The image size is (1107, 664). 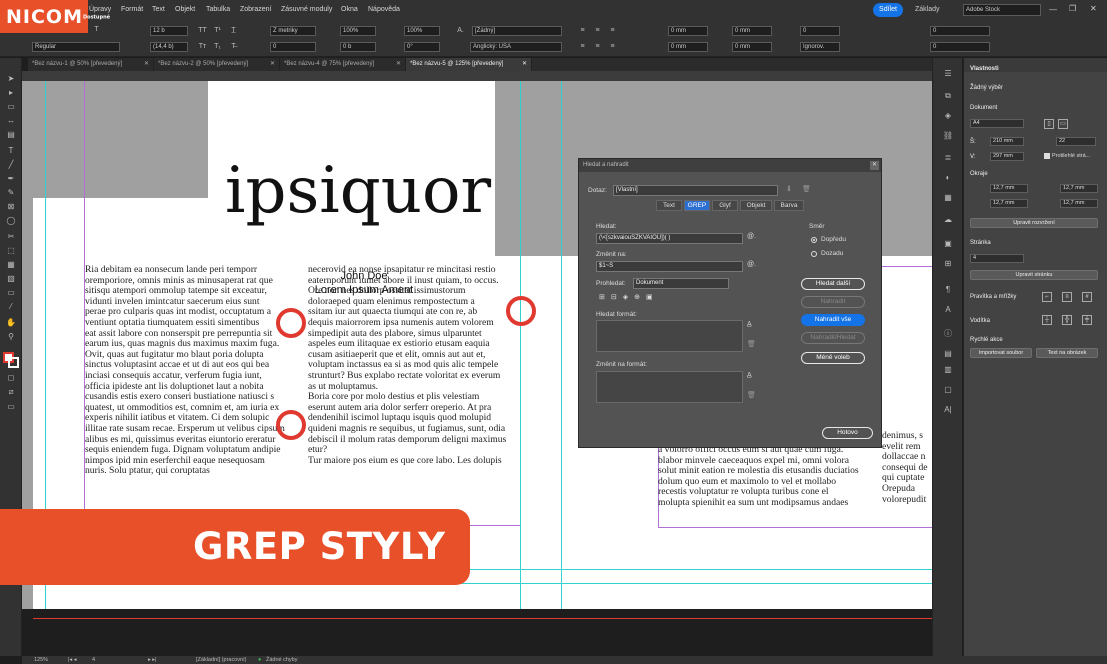 What do you see at coordinates (422, 31) in the screenshot?
I see `vscale-field: 100%` at bounding box center [422, 31].